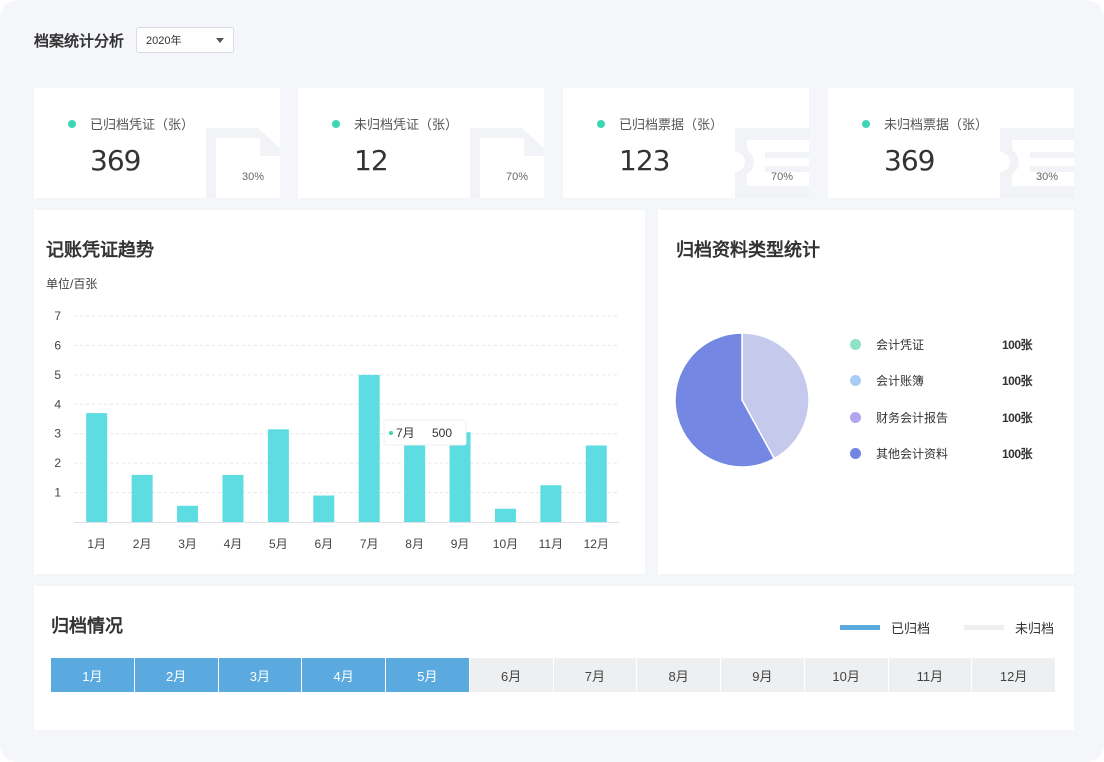  Describe the element at coordinates (343, 675) in the screenshot. I see `month-cell: 4月` at that location.